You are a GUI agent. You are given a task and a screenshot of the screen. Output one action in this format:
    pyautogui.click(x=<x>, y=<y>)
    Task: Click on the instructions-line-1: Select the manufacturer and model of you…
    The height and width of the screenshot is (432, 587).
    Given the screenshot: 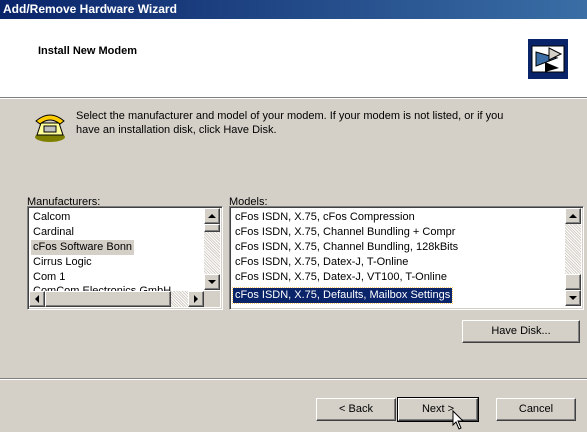 What is the action you would take?
    pyautogui.click(x=290, y=116)
    